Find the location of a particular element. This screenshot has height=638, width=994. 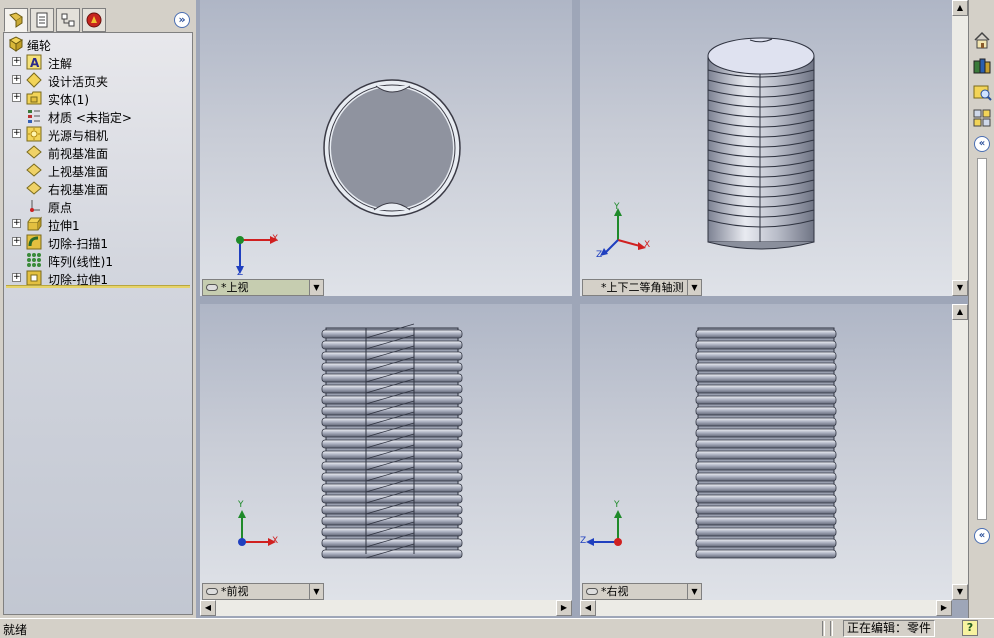

tree-item-annotations: + A 注解 is located at coordinates (97, 62).